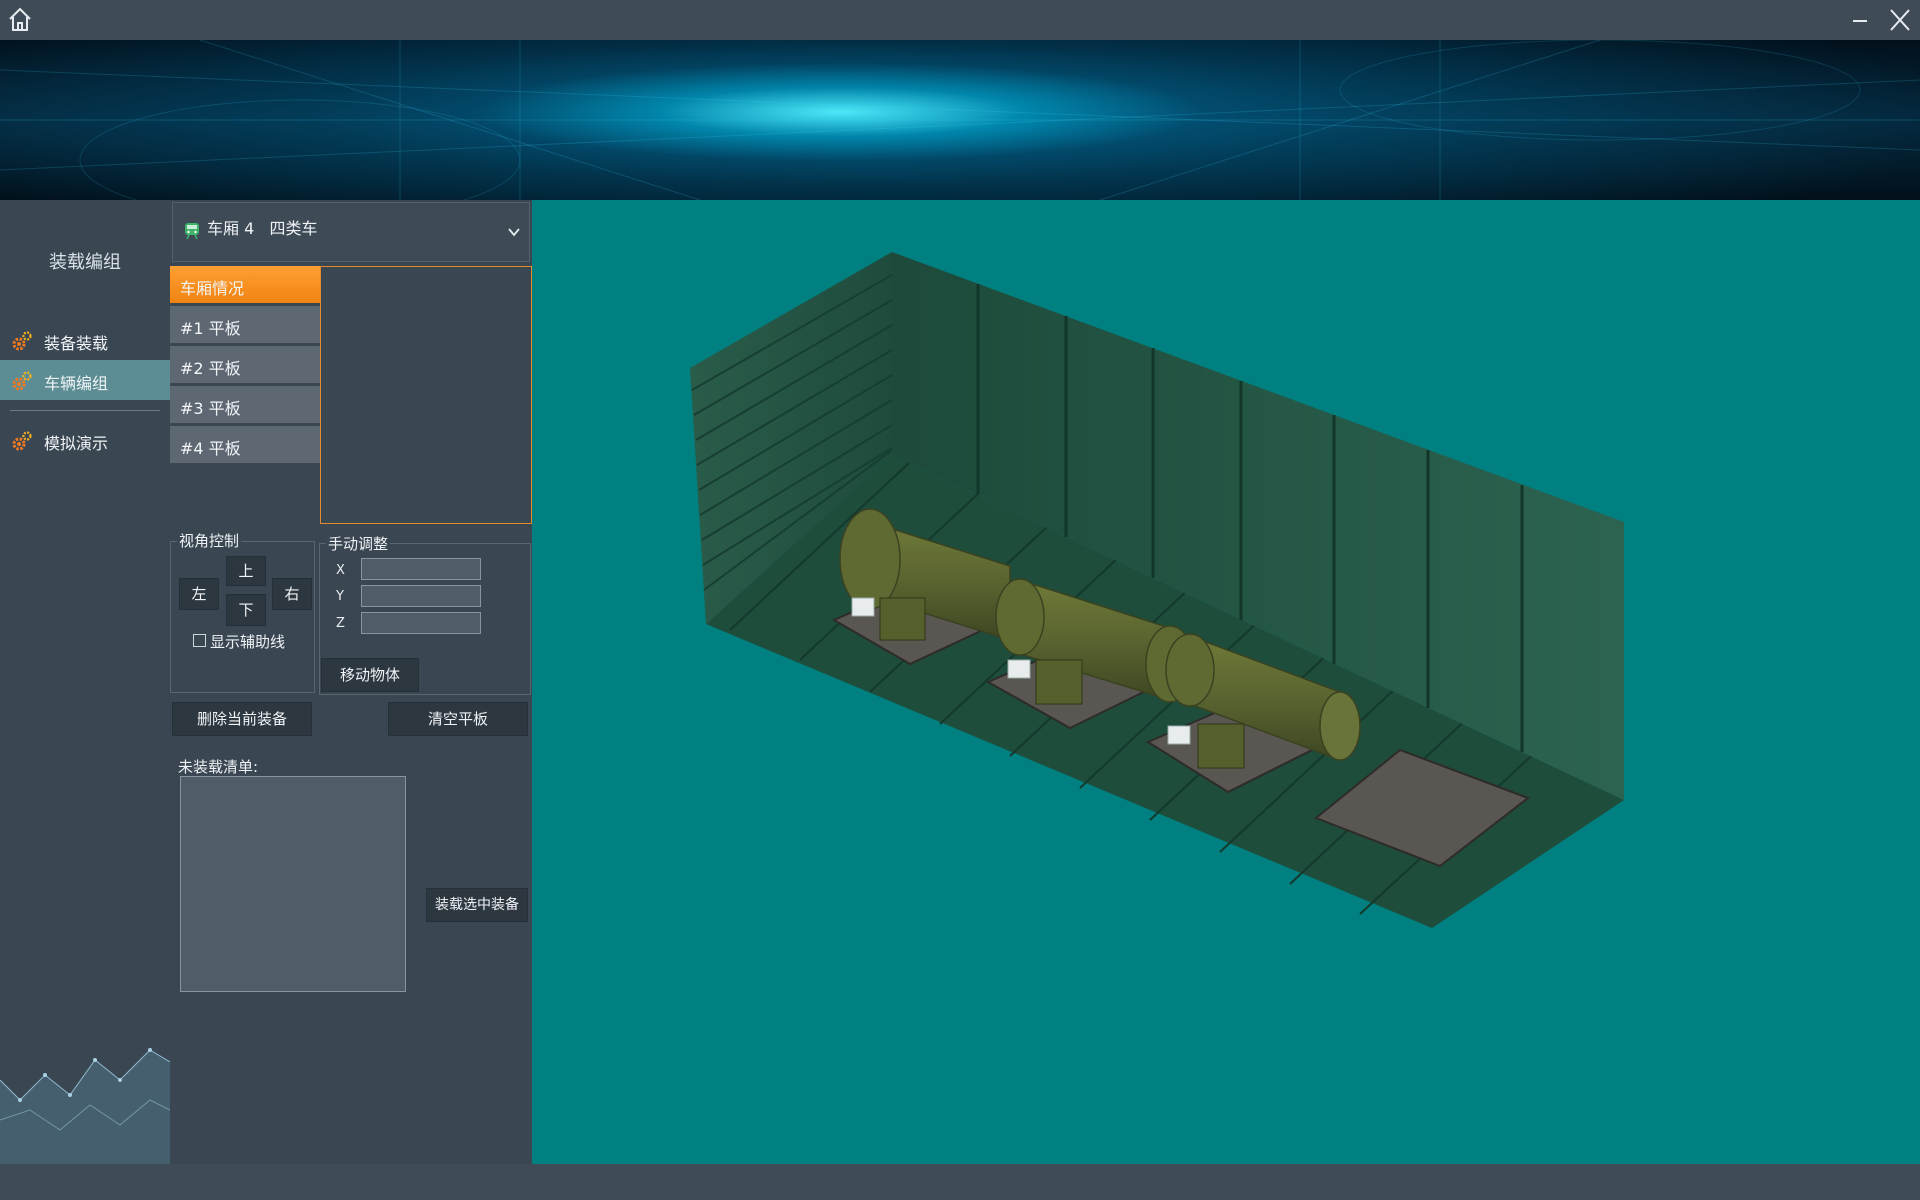 The height and width of the screenshot is (1200, 1920). Describe the element at coordinates (421, 596) in the screenshot. I see `y-coordinate-input` at that location.